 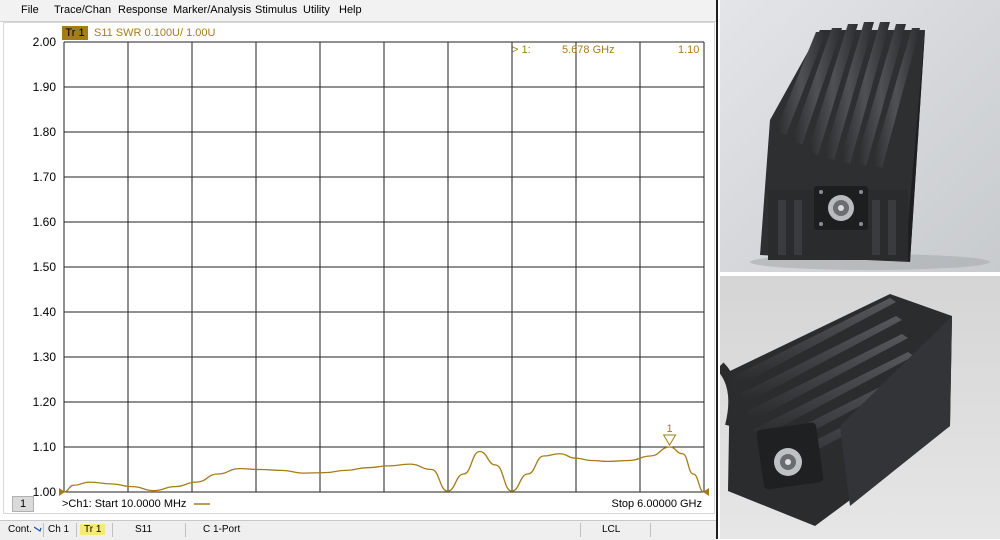 What do you see at coordinates (44, 177) in the screenshot?
I see `y-tick-label: 1.70` at bounding box center [44, 177].